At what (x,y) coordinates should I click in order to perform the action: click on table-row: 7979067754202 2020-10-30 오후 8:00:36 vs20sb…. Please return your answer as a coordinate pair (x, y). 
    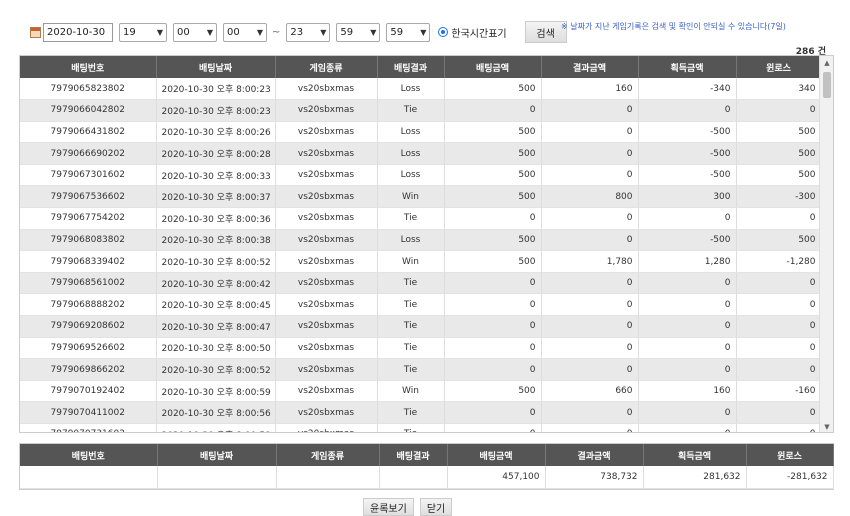
    Looking at the image, I should click on (420, 218).